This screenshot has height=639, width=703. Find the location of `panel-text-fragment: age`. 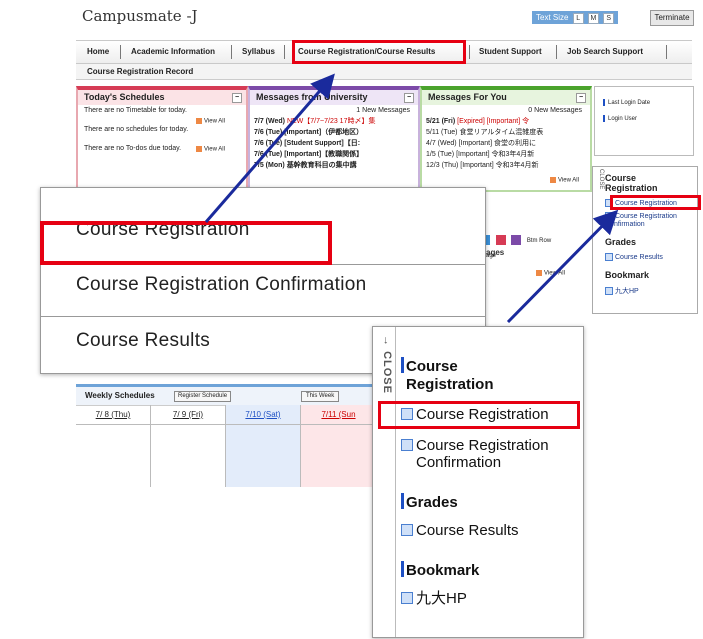

panel-text-fragment: age is located at coordinates (491, 256).